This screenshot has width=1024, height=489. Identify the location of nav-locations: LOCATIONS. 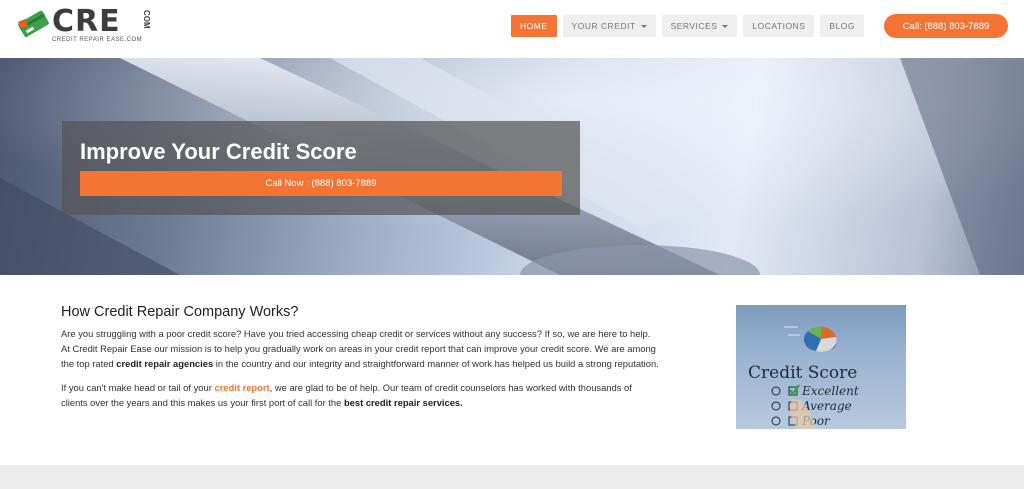
(779, 26).